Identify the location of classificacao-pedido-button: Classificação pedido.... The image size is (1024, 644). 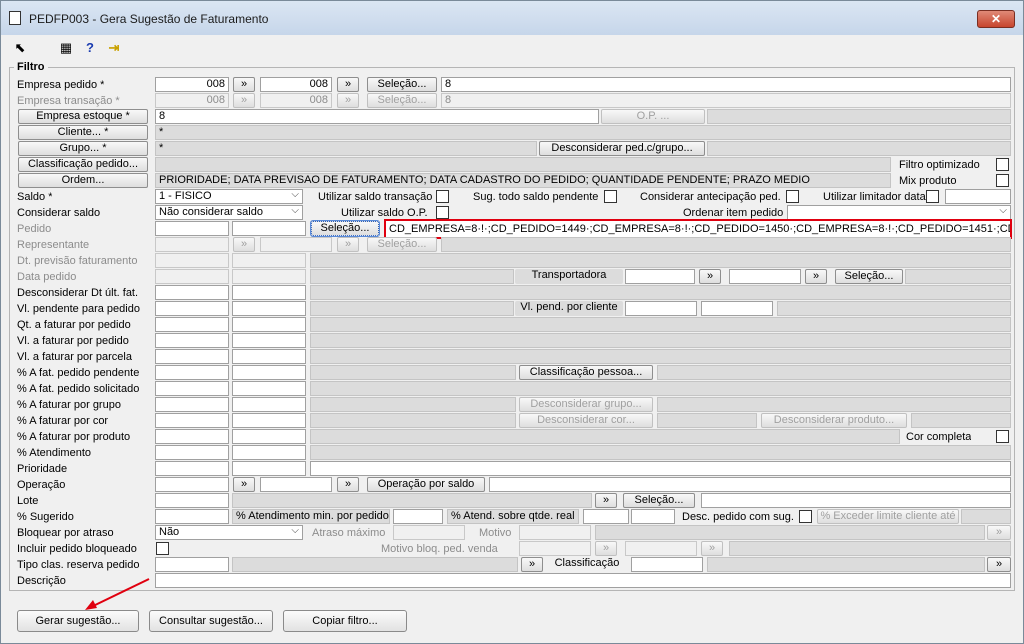
(83, 164).